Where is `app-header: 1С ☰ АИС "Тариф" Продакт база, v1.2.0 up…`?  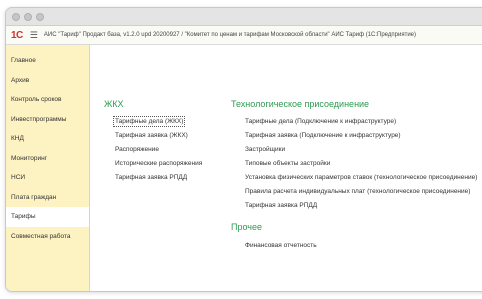 app-header: 1С ☰ АИС "Тариф" Продакт база, v1.2.0 up… is located at coordinates (244, 35).